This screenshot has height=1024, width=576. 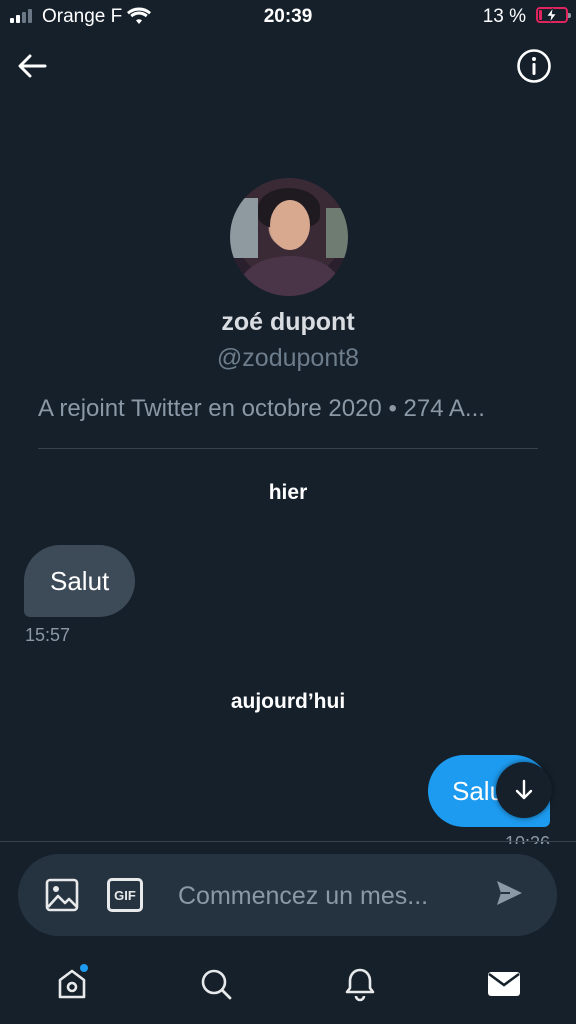 I want to click on gif-button: GIF, so click(x=125, y=895).